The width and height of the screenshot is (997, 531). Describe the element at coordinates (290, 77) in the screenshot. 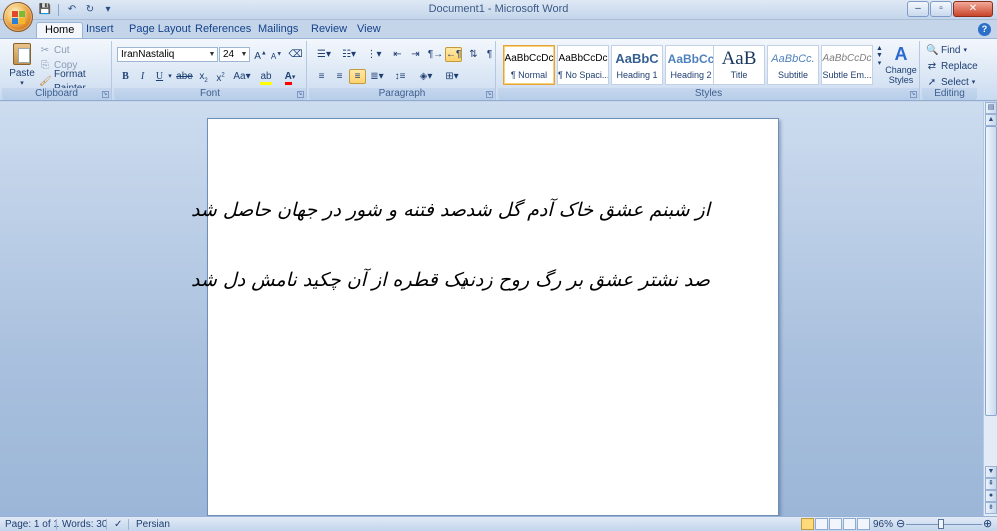

I see `font-color-button: A▾` at that location.